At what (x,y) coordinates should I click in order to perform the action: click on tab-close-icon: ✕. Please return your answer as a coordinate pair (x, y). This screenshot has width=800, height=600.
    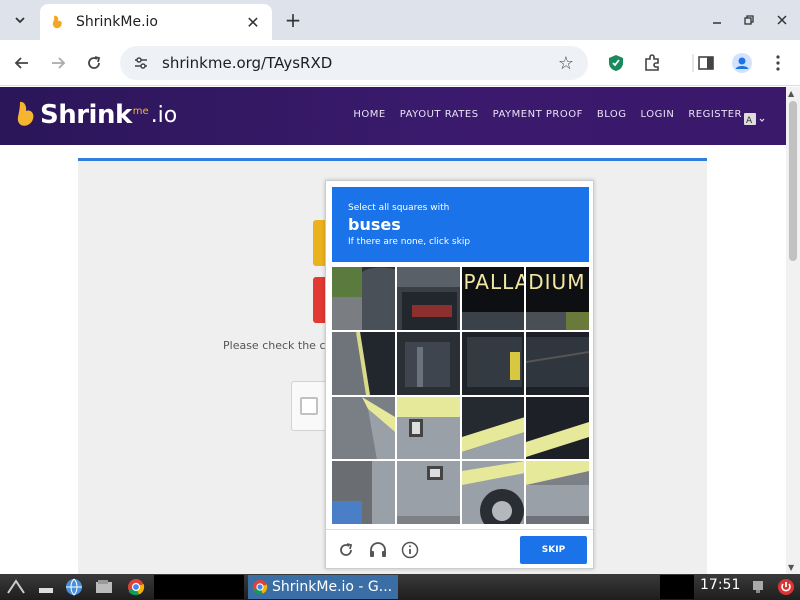
    Looking at the image, I should click on (253, 22).